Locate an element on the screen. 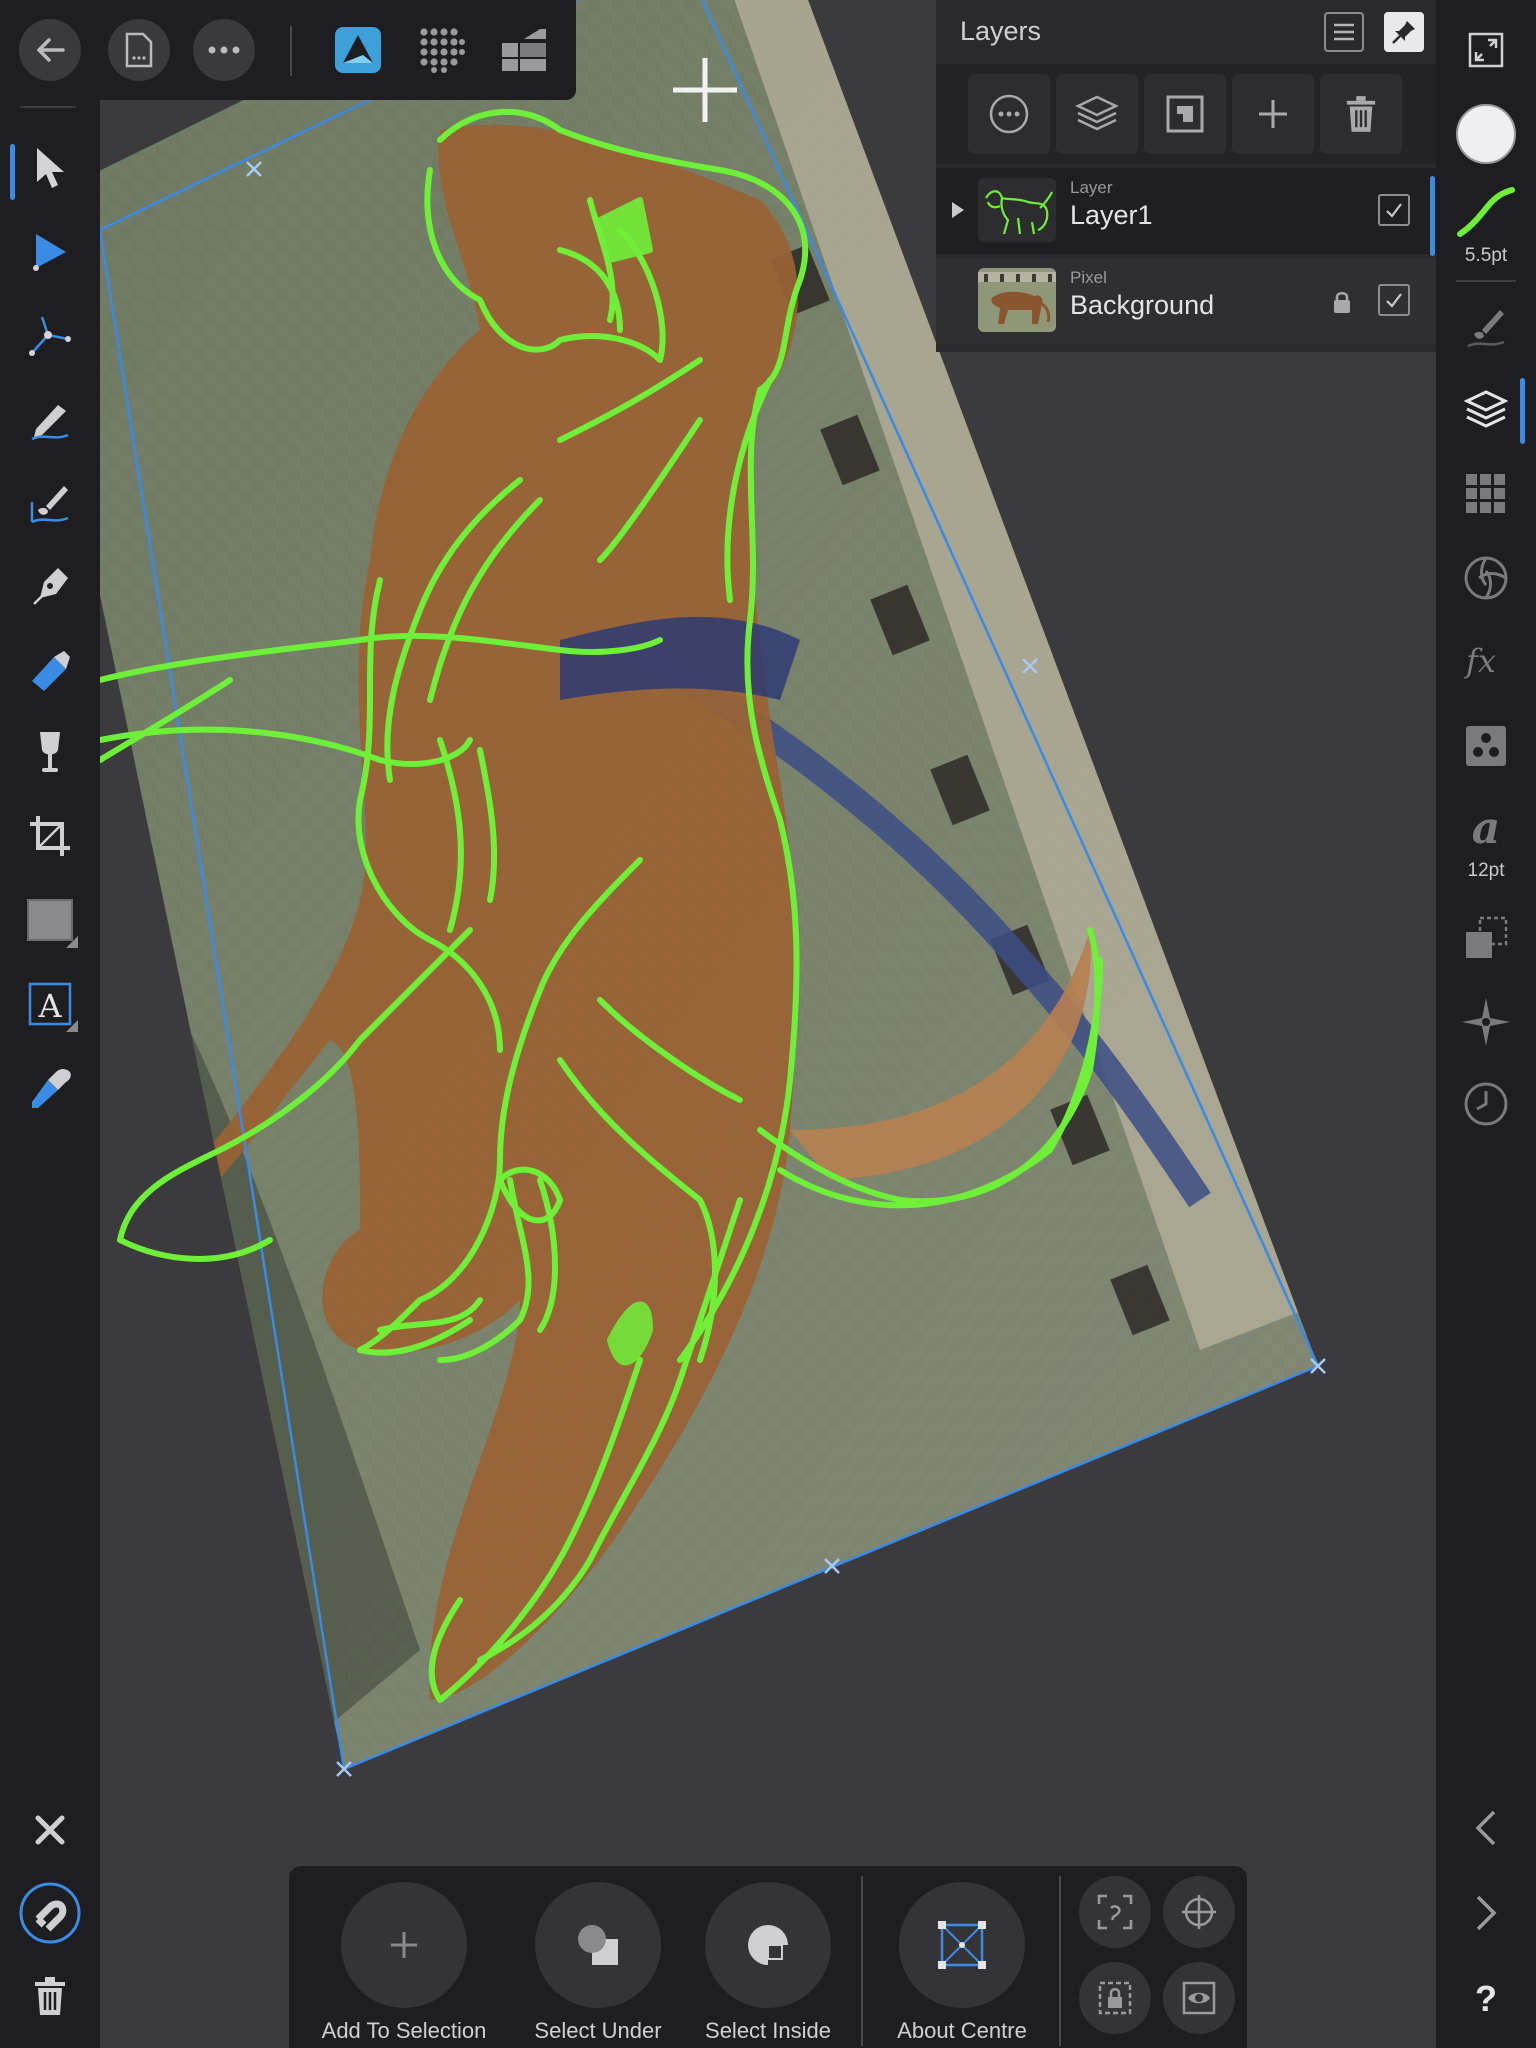 This screenshot has height=2048, width=1536. checkmark-icon is located at coordinates (1394, 300).